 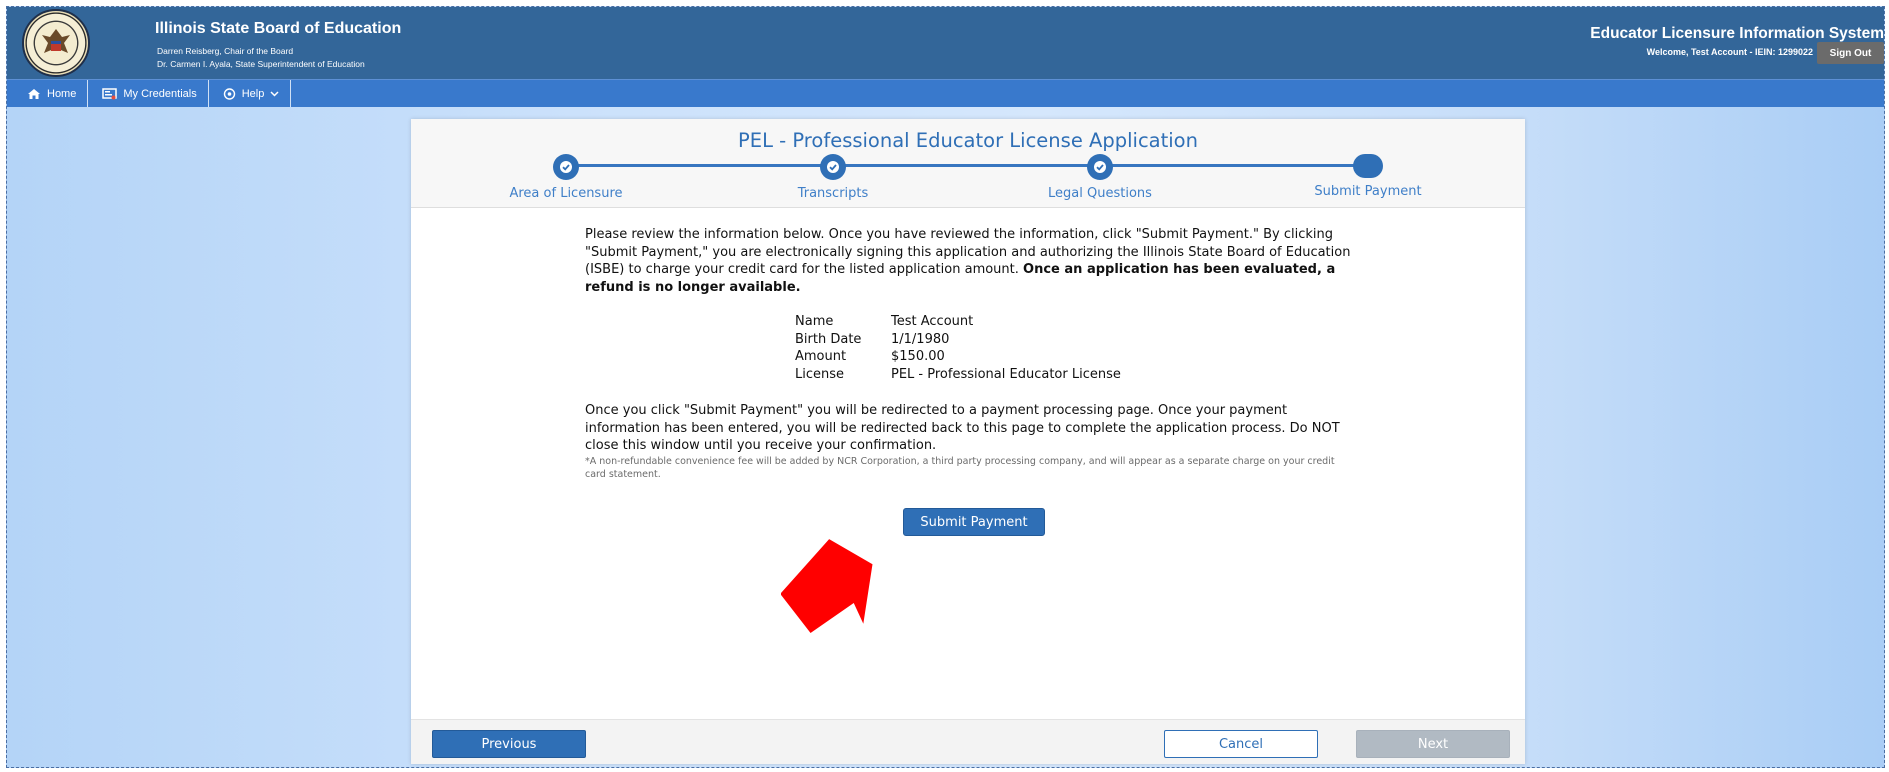 What do you see at coordinates (932, 321) in the screenshot?
I see `detail-value: Test Account` at bounding box center [932, 321].